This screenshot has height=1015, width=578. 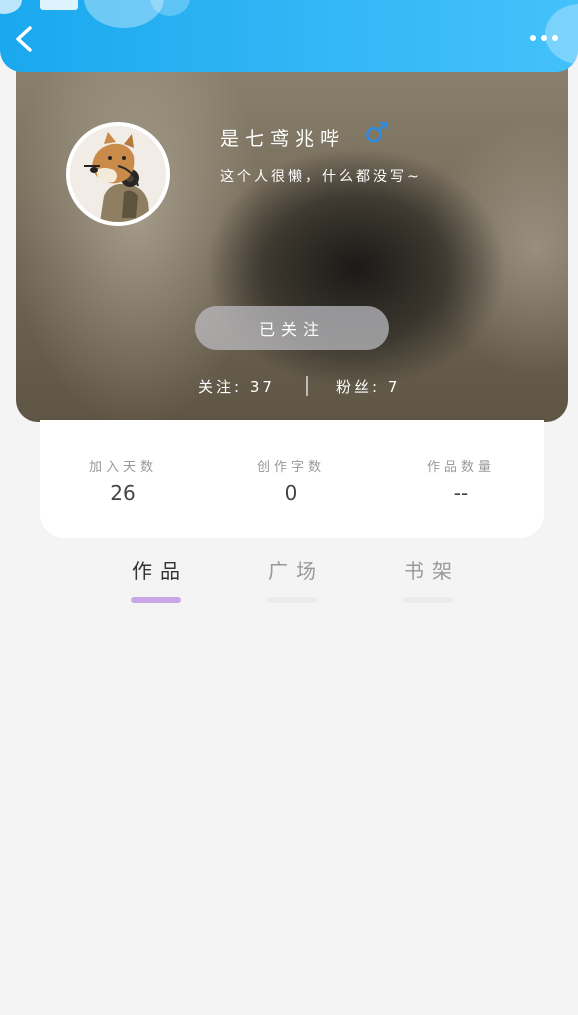 I want to click on stat-value: 0, so click(x=291, y=493).